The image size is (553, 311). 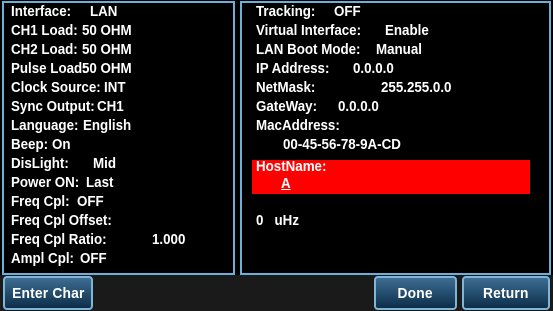 I want to click on beep-value: On, so click(x=61, y=145).